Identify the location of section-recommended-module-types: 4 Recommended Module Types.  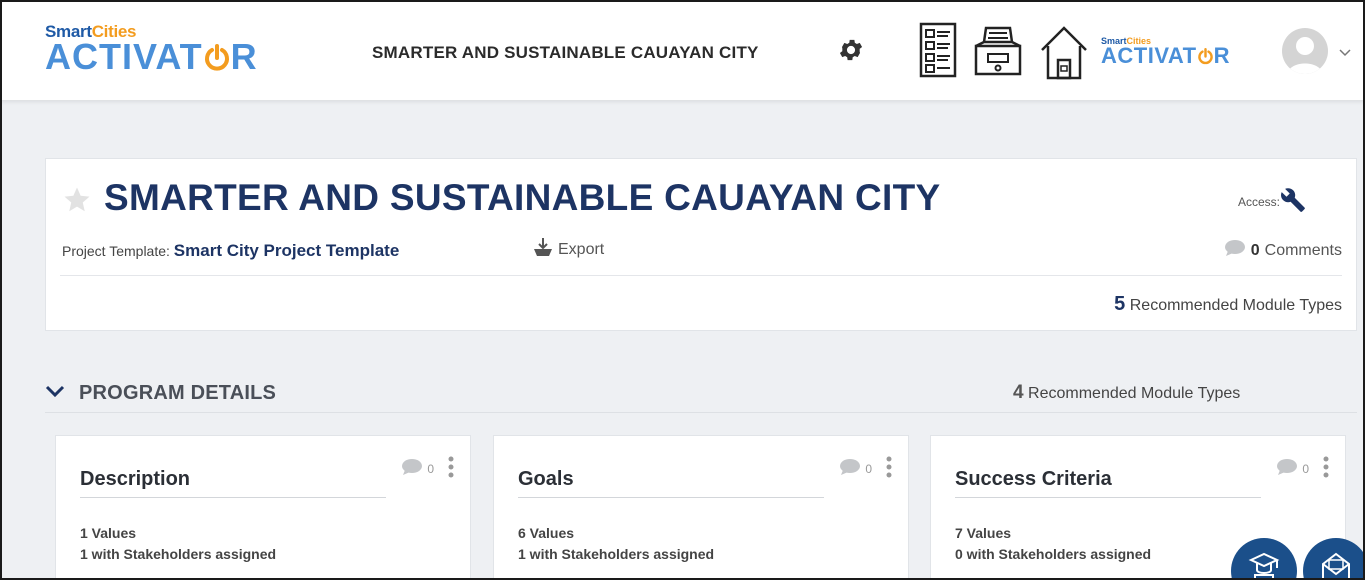
(1126, 393).